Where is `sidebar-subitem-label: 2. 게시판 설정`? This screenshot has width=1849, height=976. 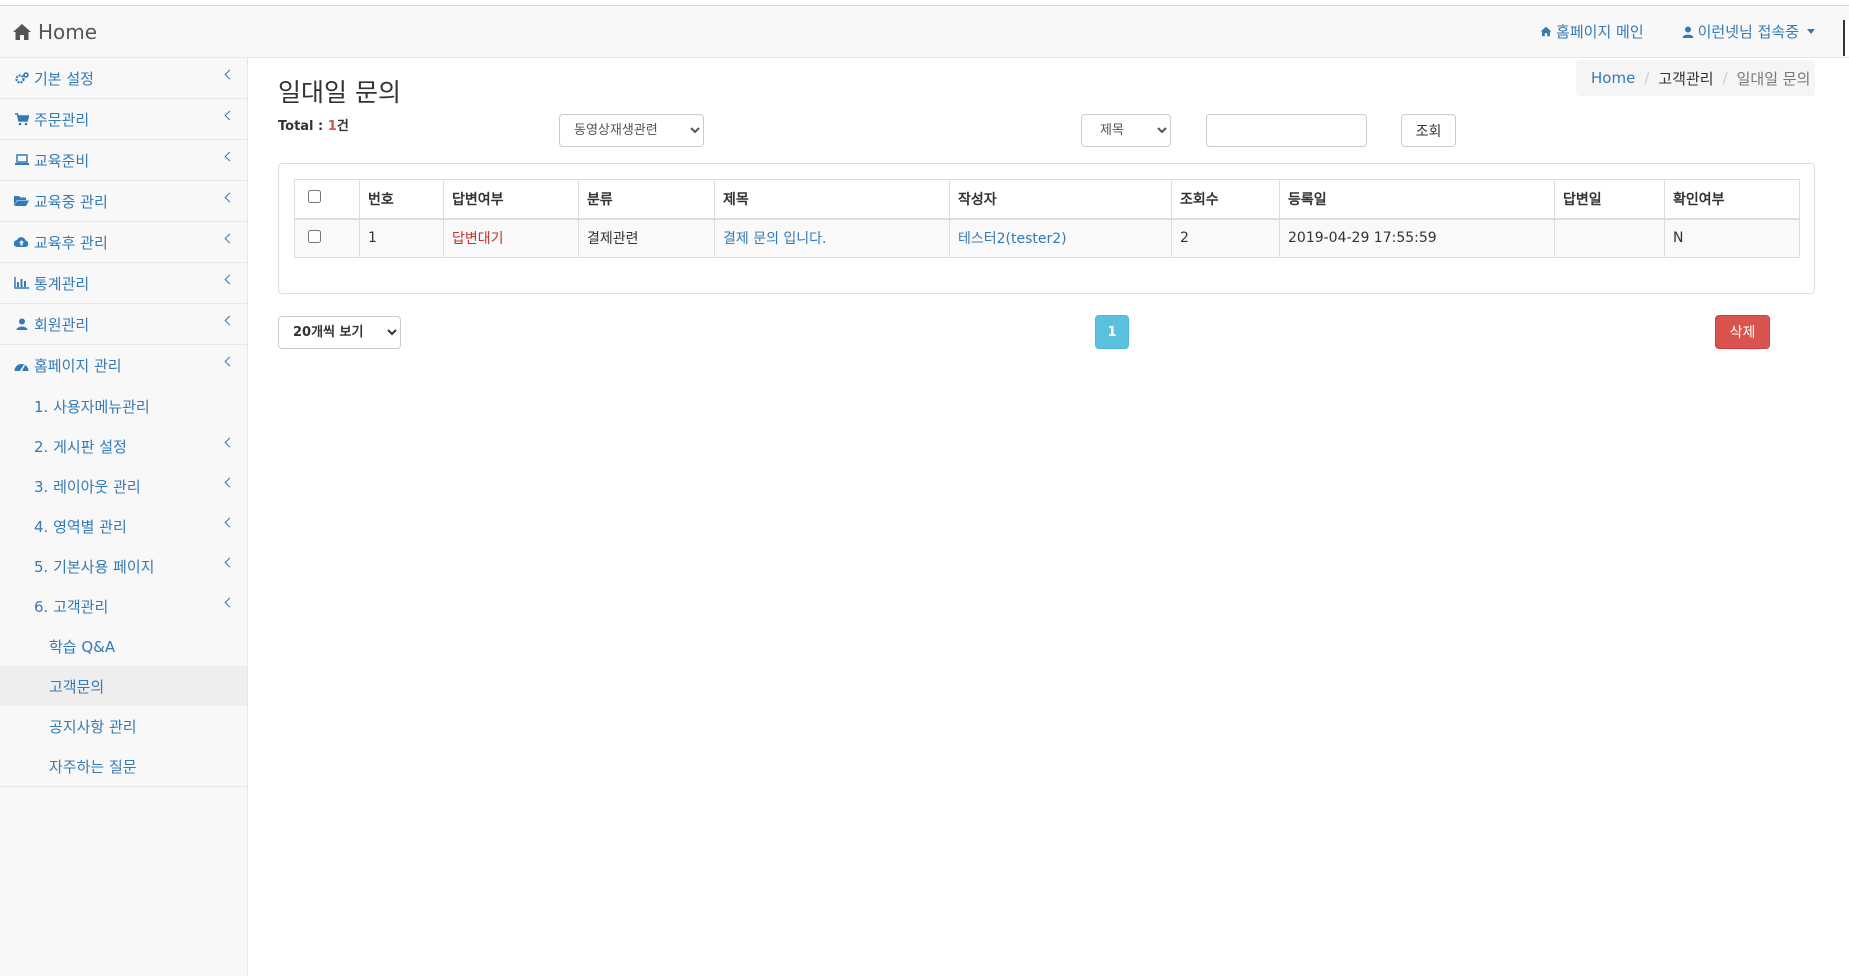
sidebar-subitem-label: 2. 게시판 설정 is located at coordinates (80, 446).